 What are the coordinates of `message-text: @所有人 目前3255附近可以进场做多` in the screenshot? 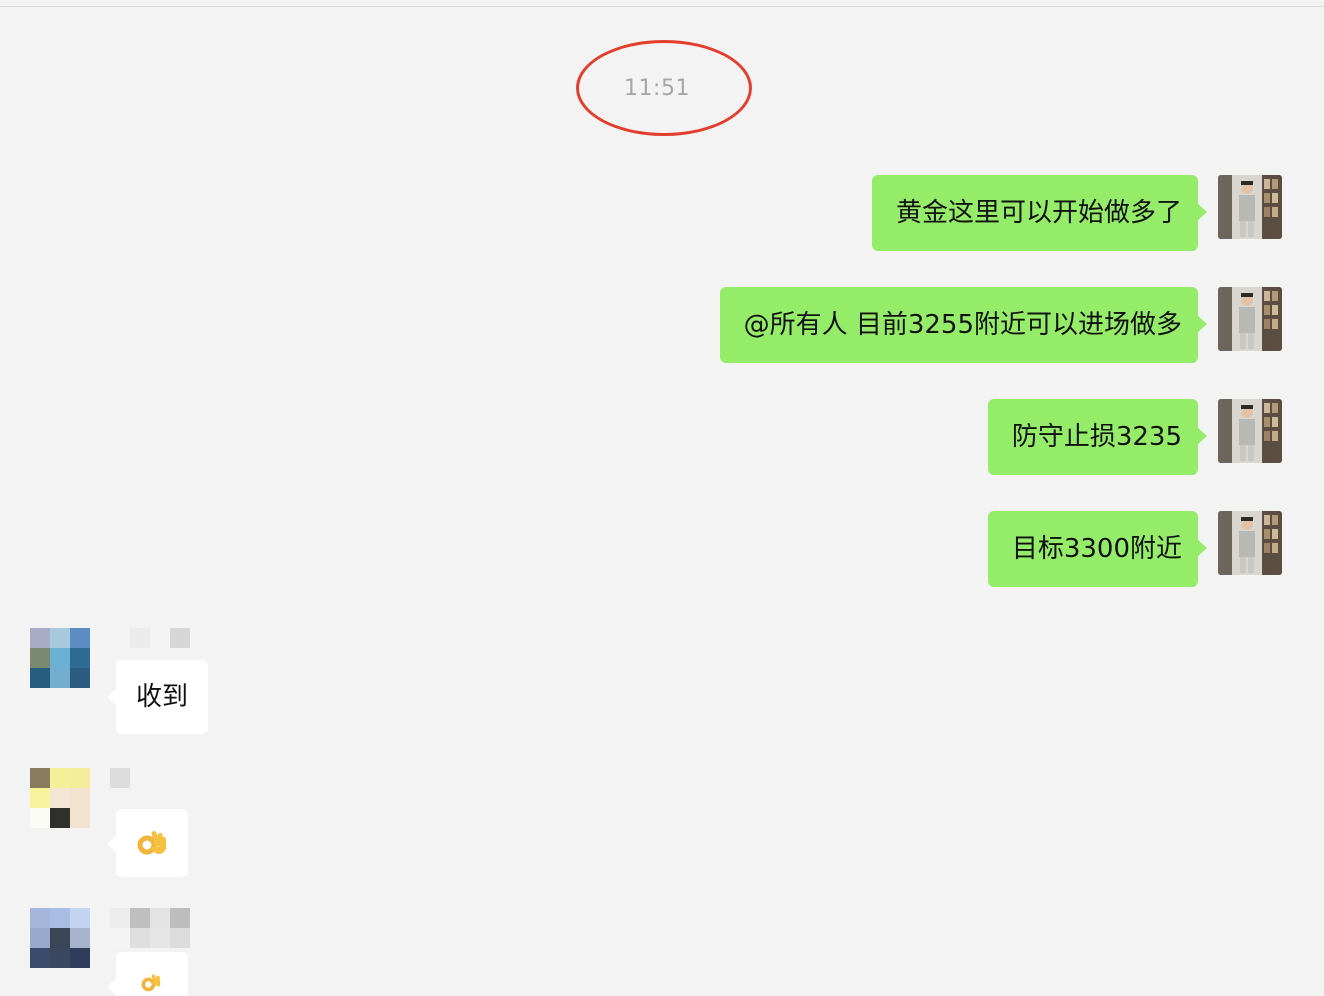 It's located at (962, 325).